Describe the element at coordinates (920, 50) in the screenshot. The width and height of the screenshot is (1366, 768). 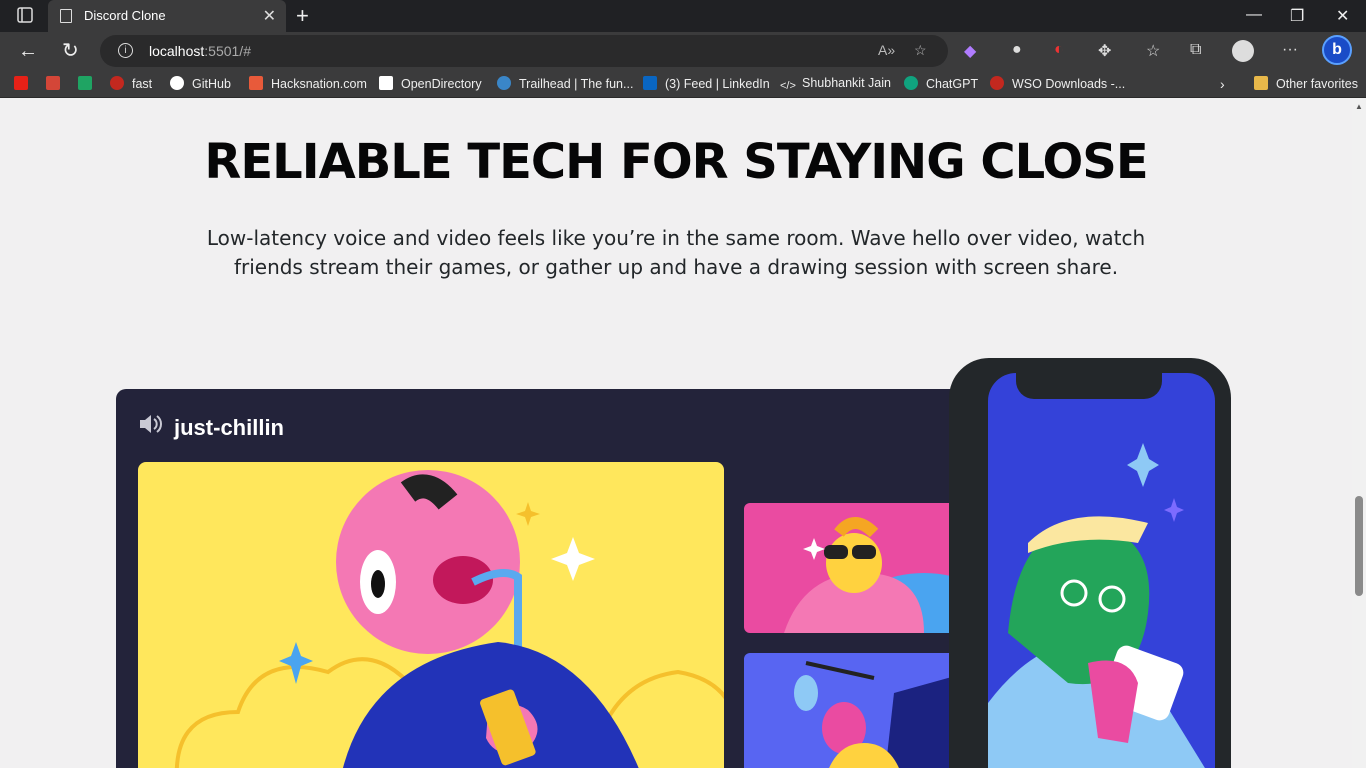
I see `add-favorite-icon: ☆` at that location.